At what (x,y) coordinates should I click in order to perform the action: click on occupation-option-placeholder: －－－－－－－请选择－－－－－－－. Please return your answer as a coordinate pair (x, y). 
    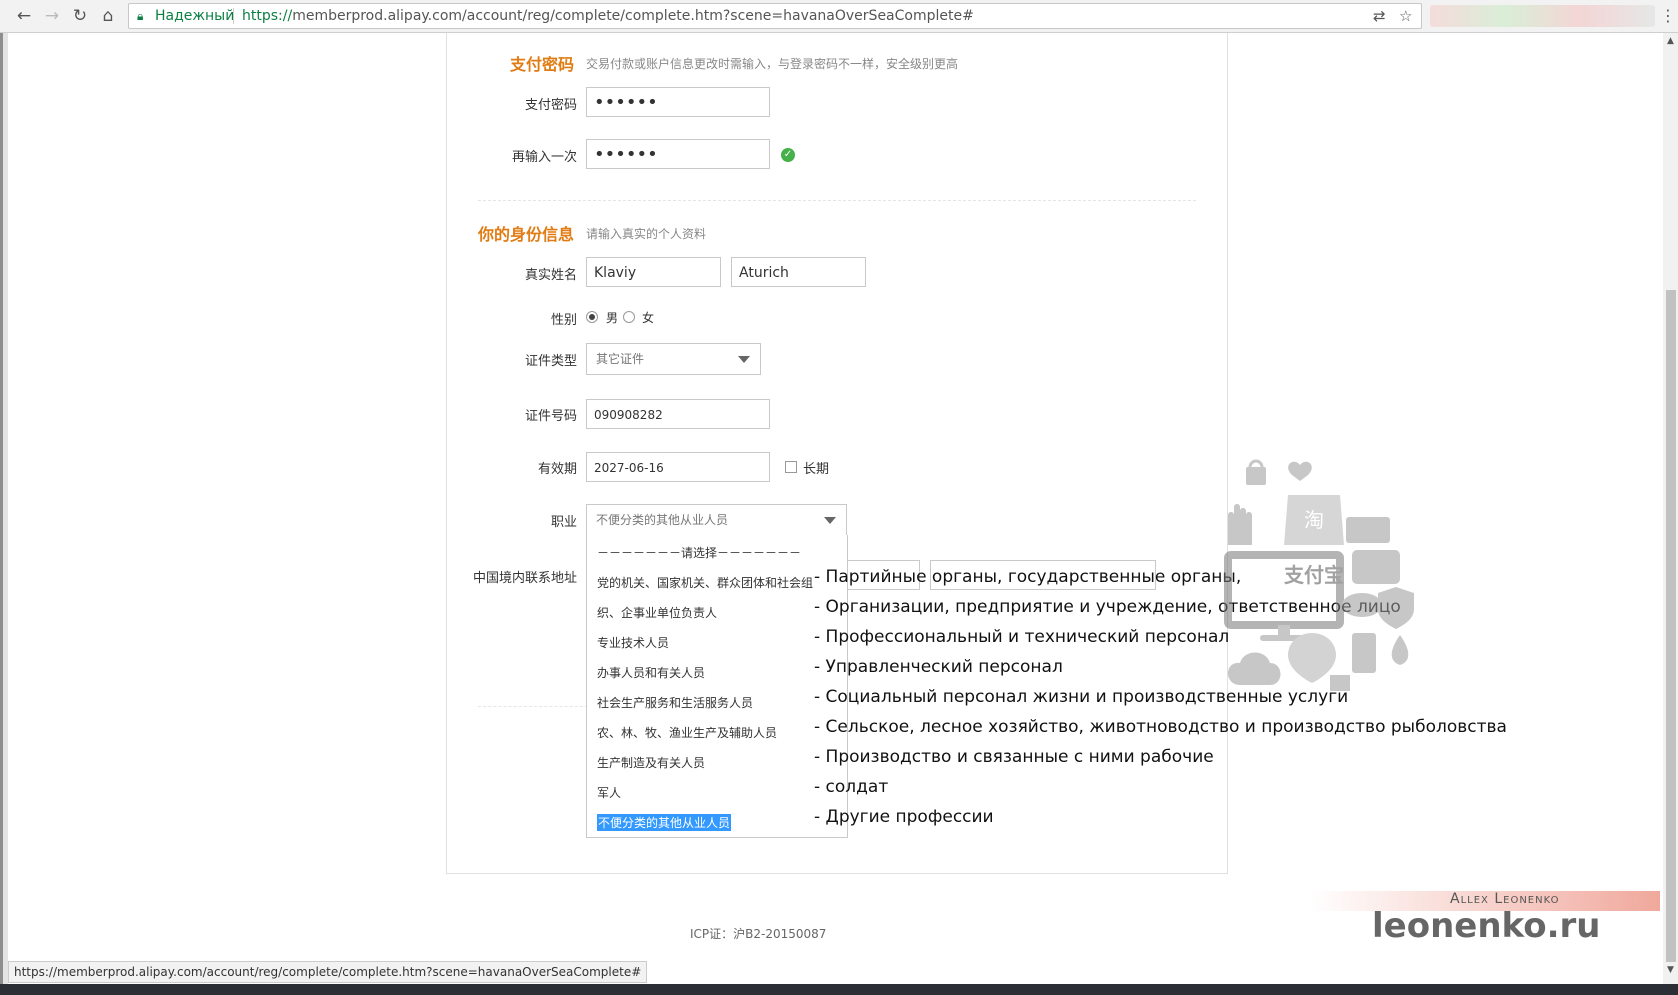
    Looking at the image, I should click on (699, 552).